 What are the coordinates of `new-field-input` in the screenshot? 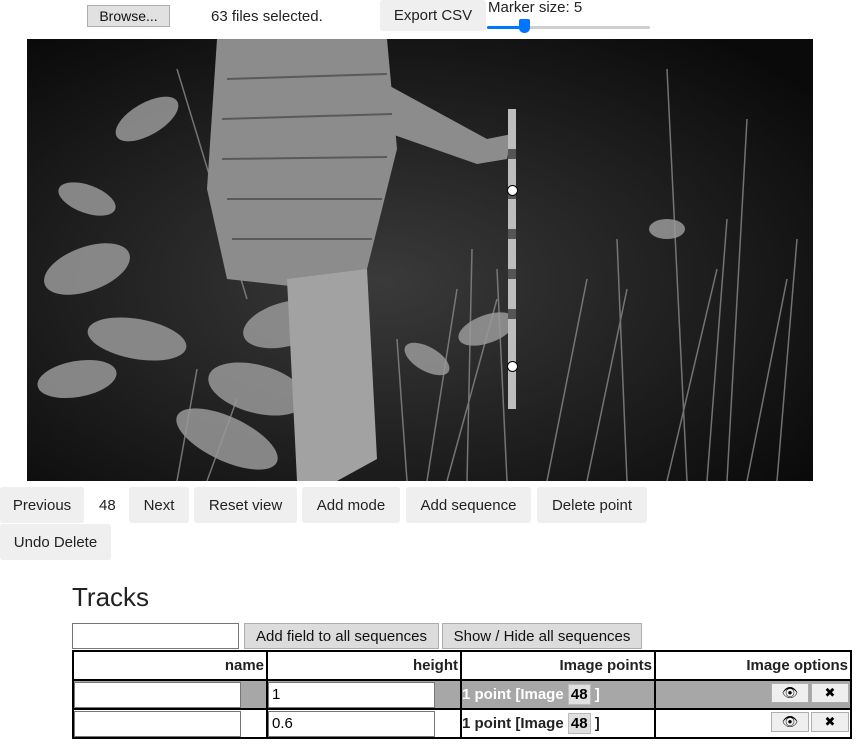 It's located at (155, 636).